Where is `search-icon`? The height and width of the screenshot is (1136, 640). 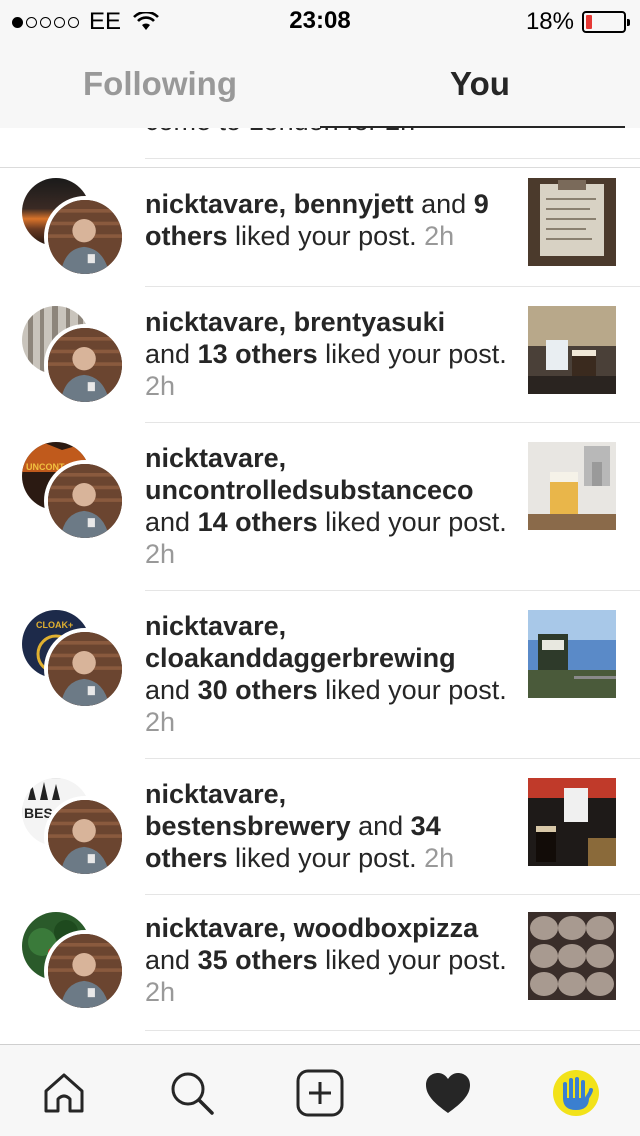
search-icon is located at coordinates (192, 1093).